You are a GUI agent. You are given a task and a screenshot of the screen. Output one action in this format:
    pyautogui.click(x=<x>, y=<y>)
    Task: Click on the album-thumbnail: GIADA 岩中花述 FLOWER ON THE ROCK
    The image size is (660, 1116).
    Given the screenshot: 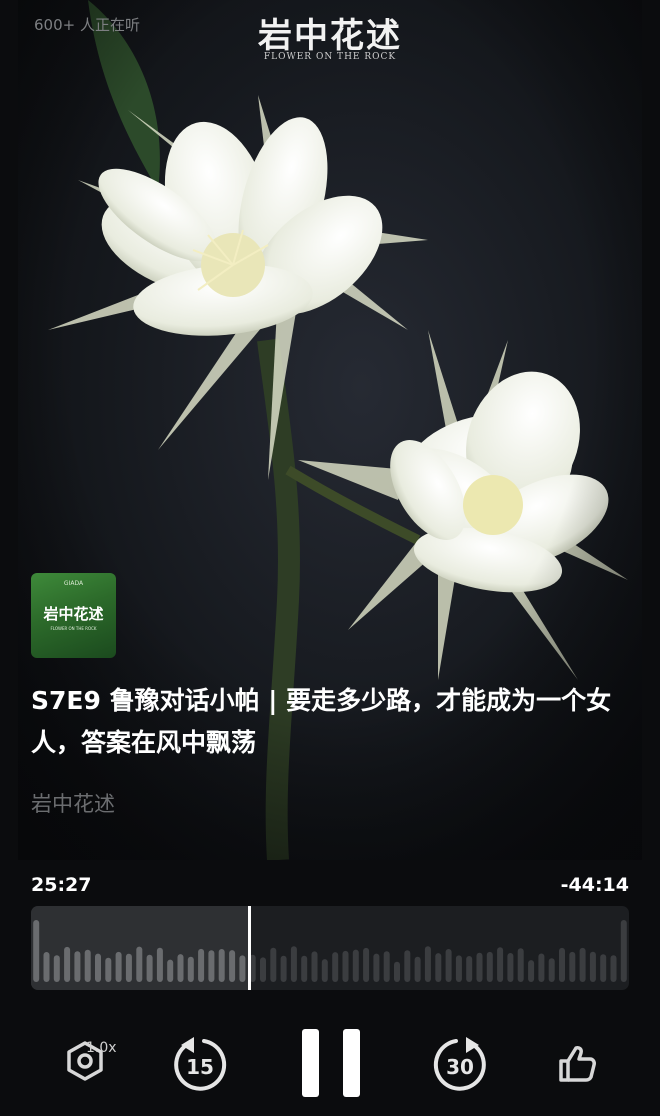 What is the action you would take?
    pyautogui.click(x=73, y=615)
    